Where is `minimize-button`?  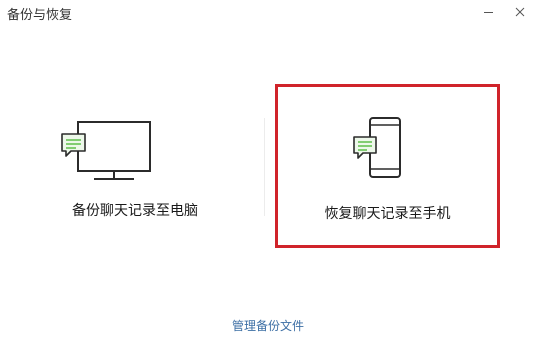
minimize-button is located at coordinates (488, 12).